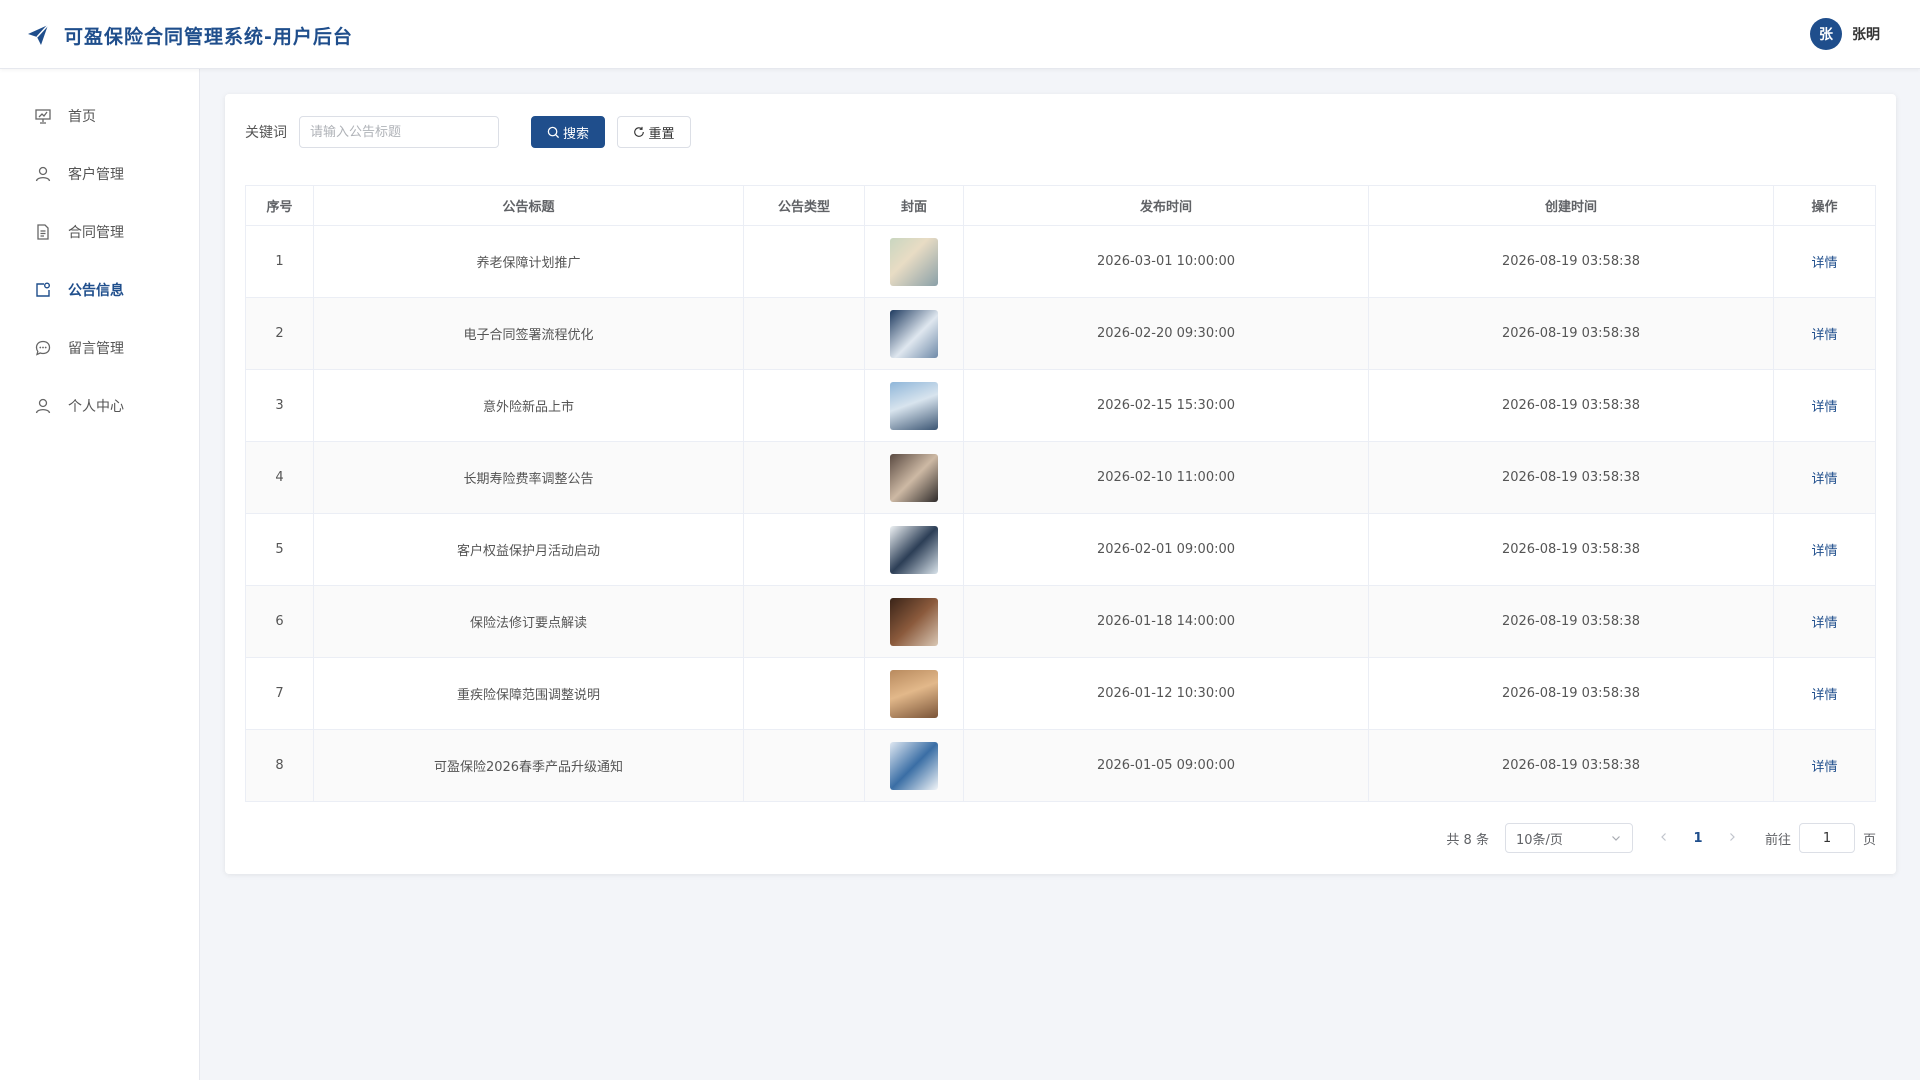 Image resolution: width=1920 pixels, height=1080 pixels. What do you see at coordinates (1166, 261) in the screenshot?
I see `cell-publish-time: 2026-03-01 10:00:00` at bounding box center [1166, 261].